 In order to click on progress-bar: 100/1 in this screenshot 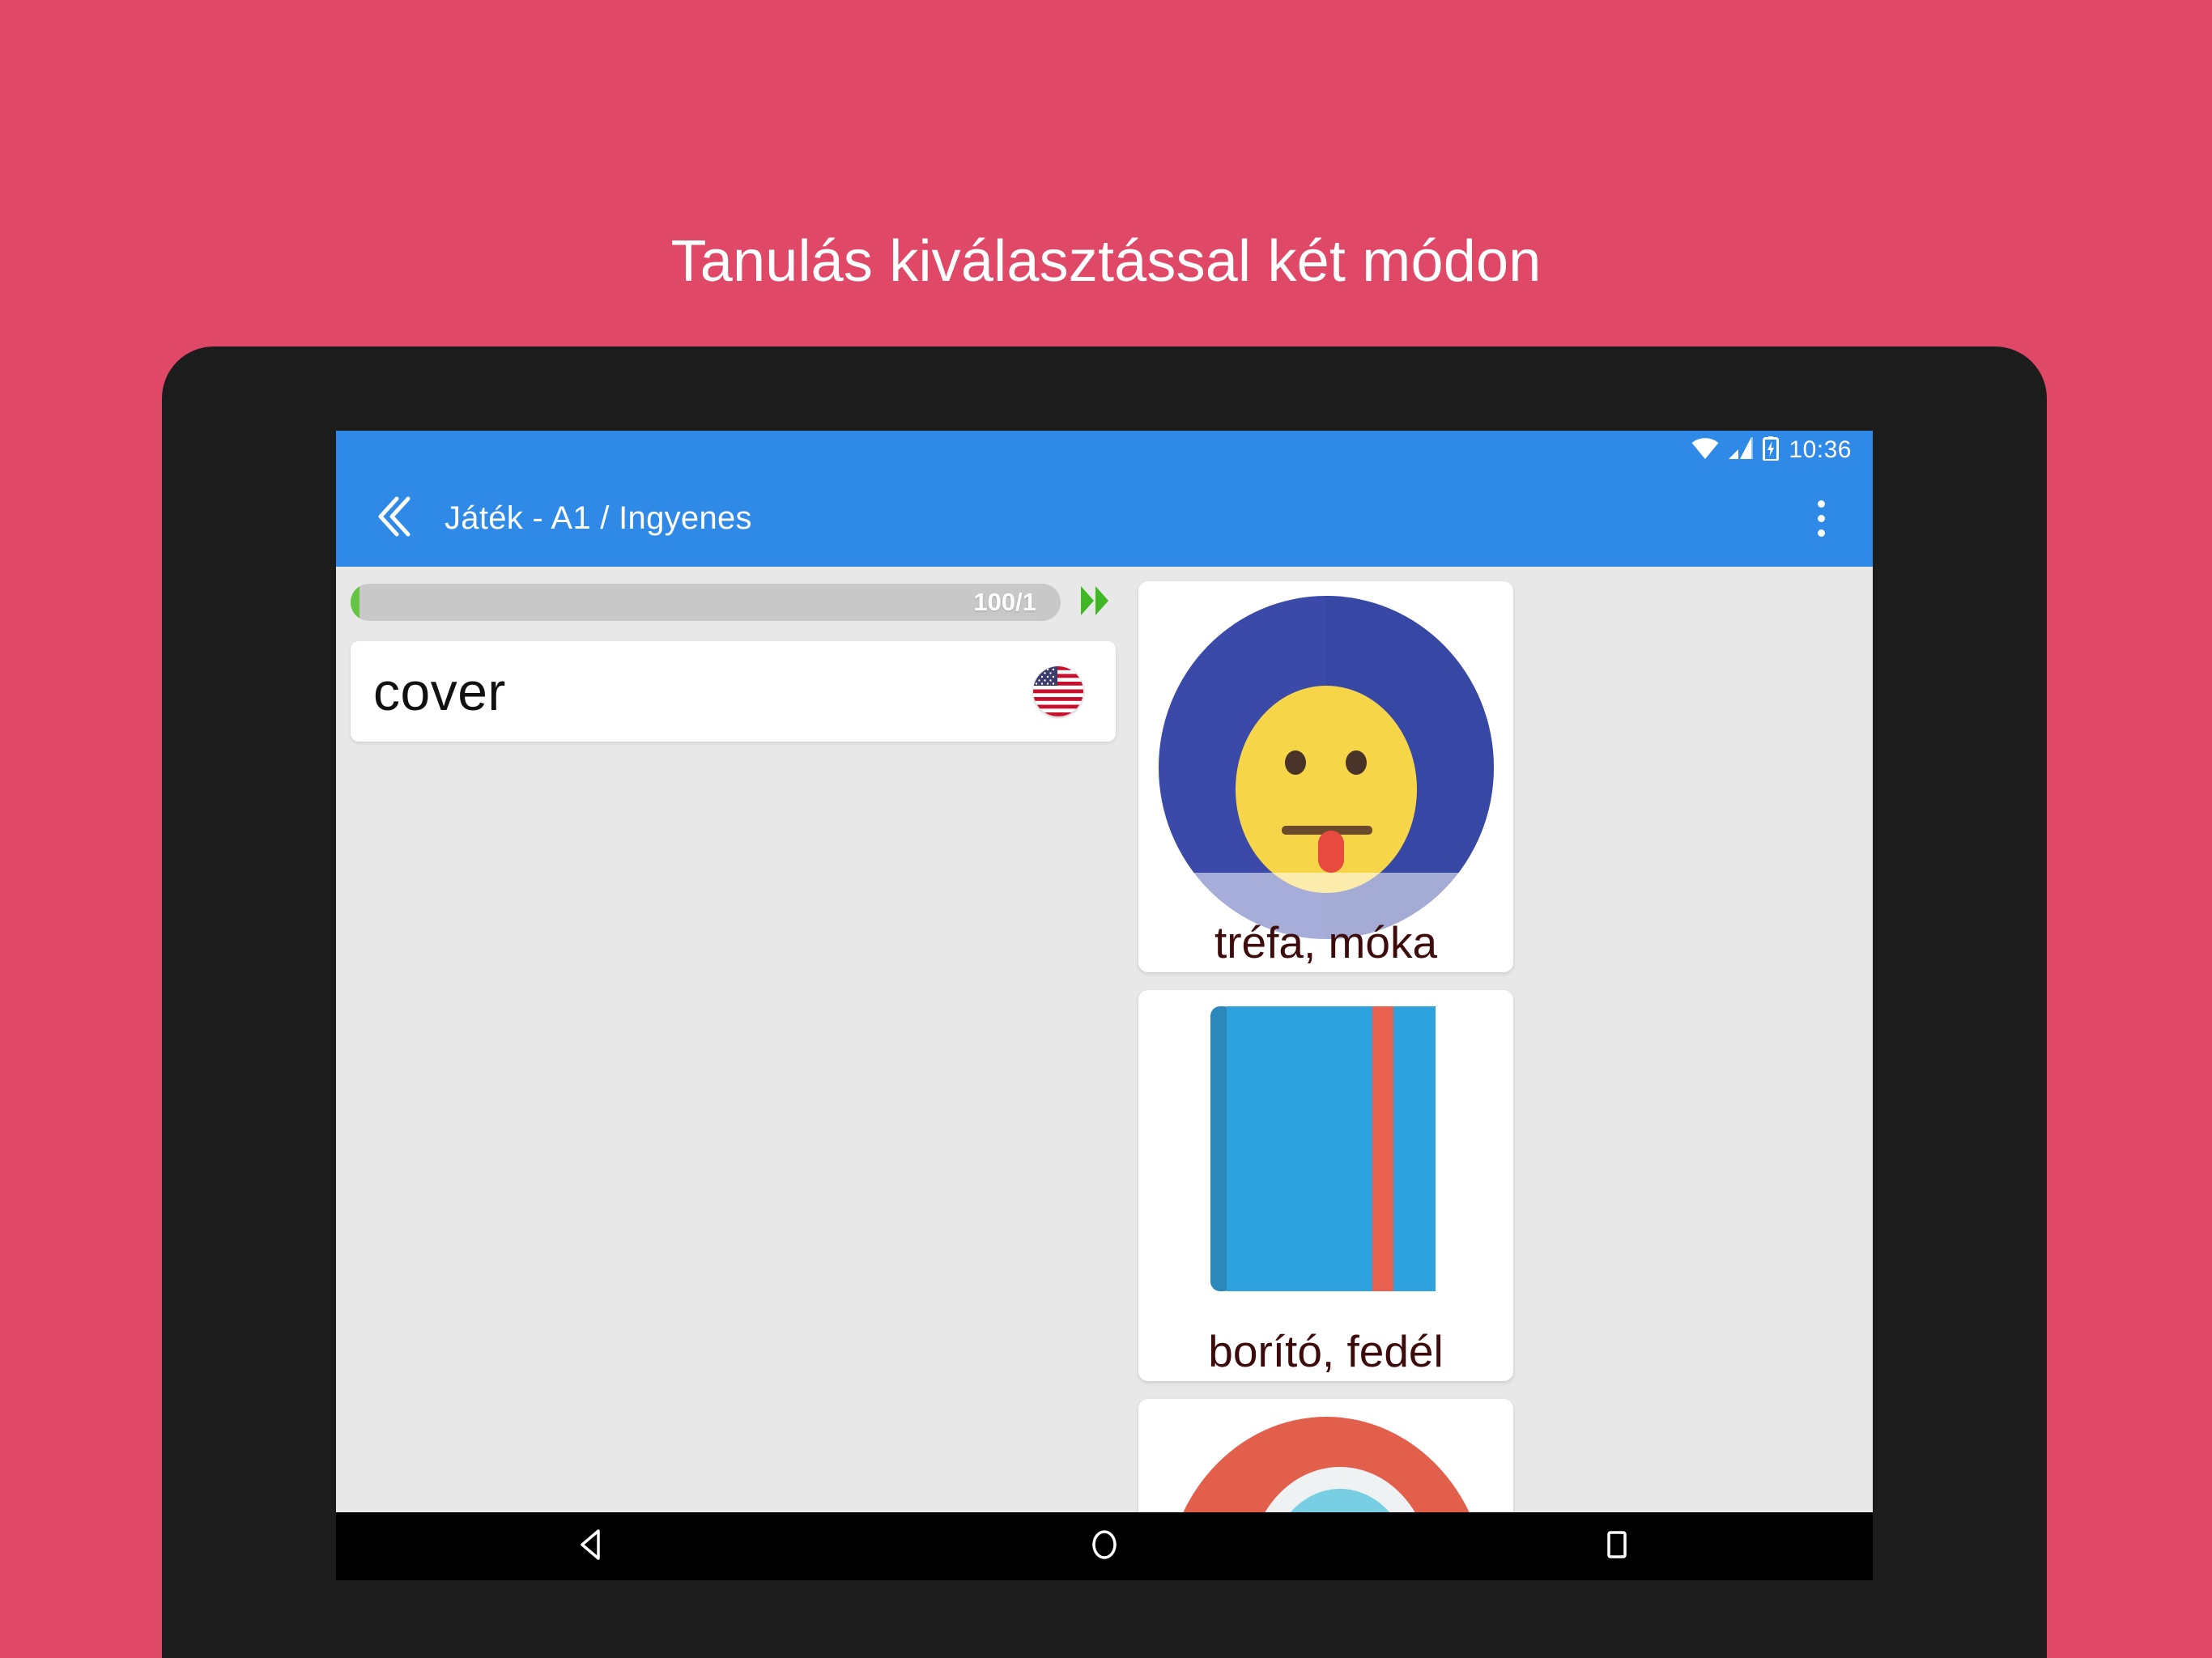, I will do `click(706, 602)`.